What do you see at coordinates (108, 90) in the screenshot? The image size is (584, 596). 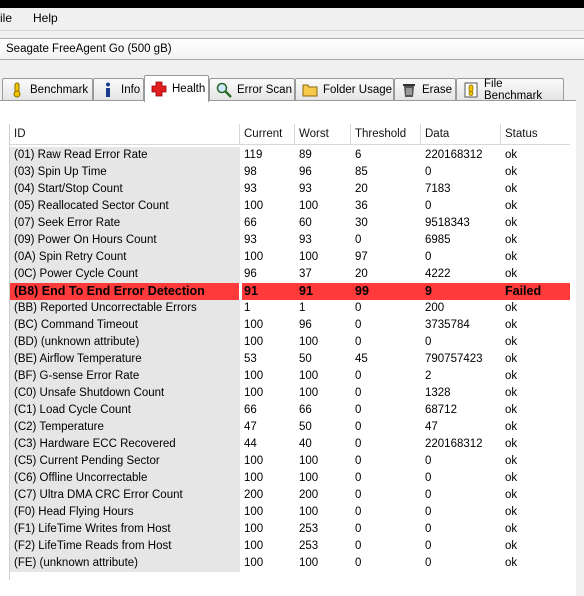 I see `info-icon` at bounding box center [108, 90].